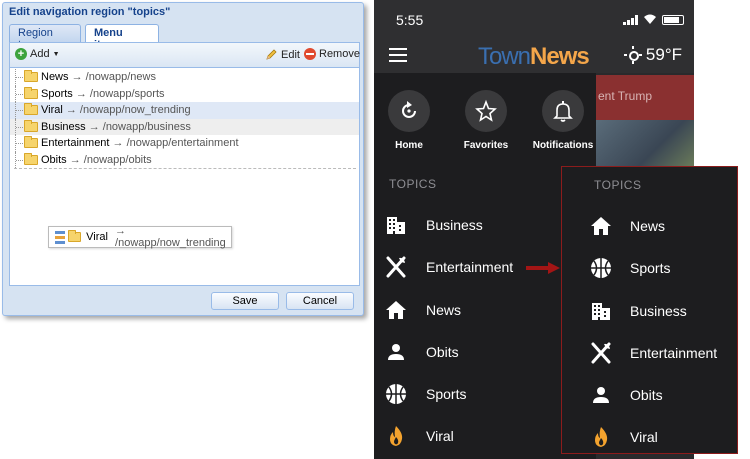  Describe the element at coordinates (139, 126) in the screenshot. I see `tree-item-path: → /nowapp/business` at that location.